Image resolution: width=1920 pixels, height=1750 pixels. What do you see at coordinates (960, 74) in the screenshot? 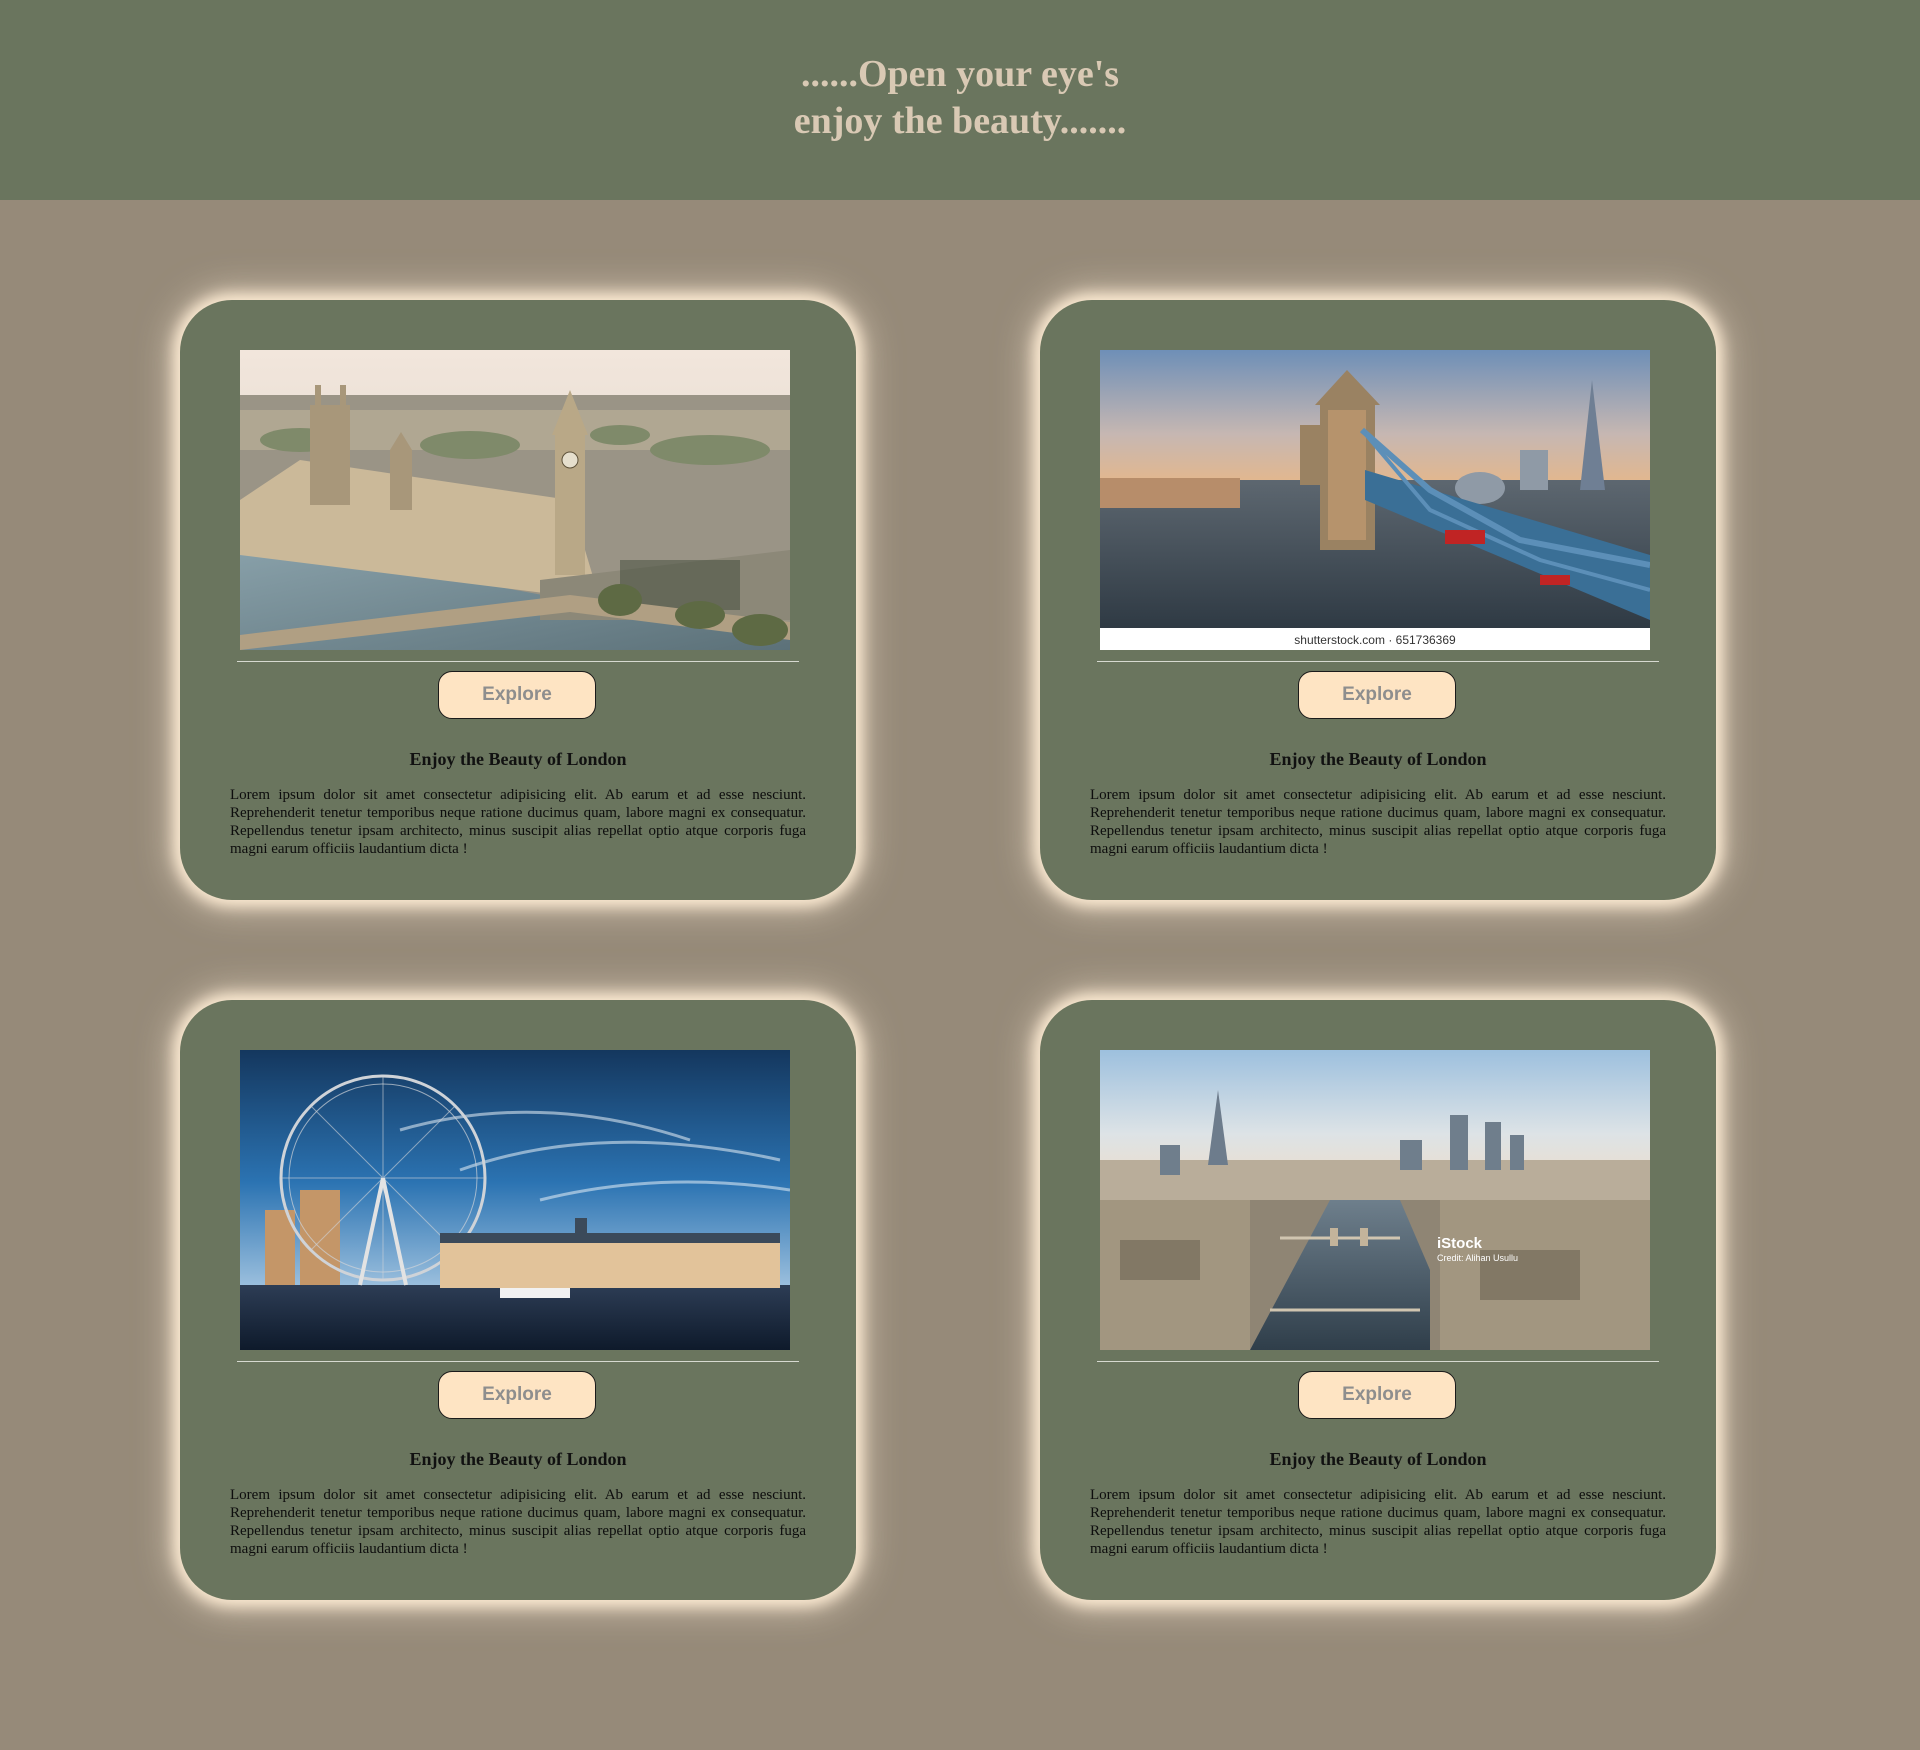
I see `header-title-line-1: ......Open your eye's` at bounding box center [960, 74].